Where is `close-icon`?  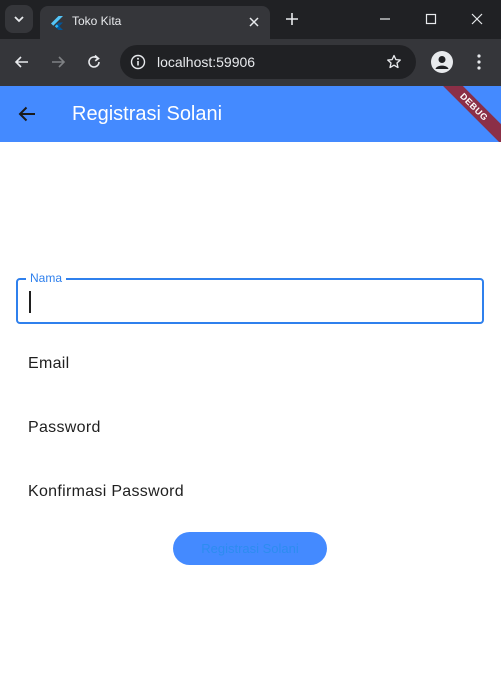
close-icon is located at coordinates (477, 19).